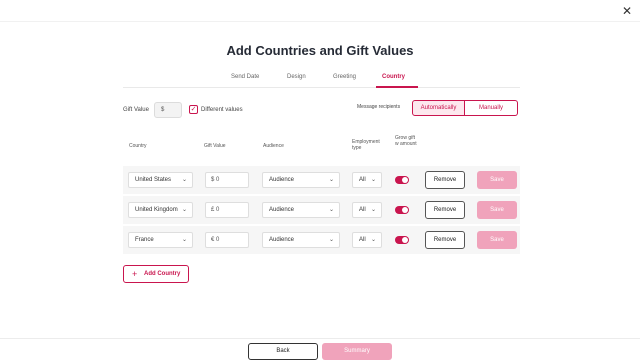  I want to click on add-country-button: + Add Country, so click(156, 274).